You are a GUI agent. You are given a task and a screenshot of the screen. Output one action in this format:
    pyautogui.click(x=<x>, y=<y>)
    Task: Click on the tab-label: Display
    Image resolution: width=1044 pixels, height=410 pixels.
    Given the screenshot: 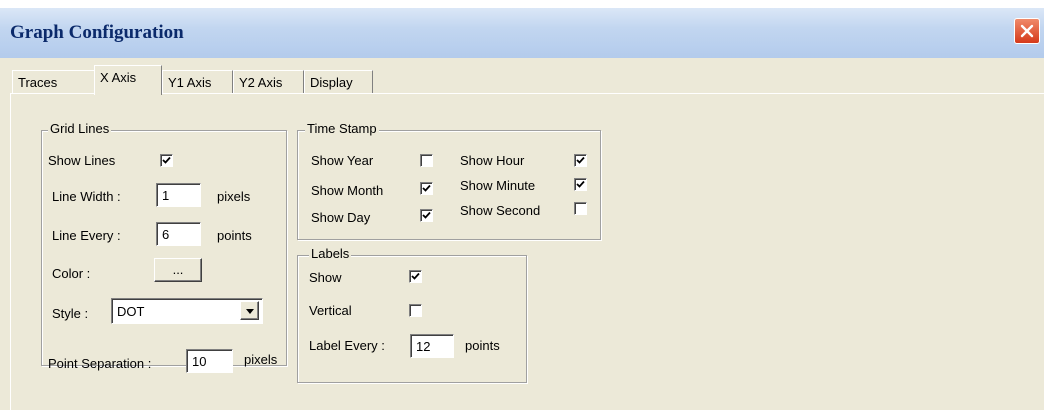 What is the action you would take?
    pyautogui.click(x=331, y=82)
    